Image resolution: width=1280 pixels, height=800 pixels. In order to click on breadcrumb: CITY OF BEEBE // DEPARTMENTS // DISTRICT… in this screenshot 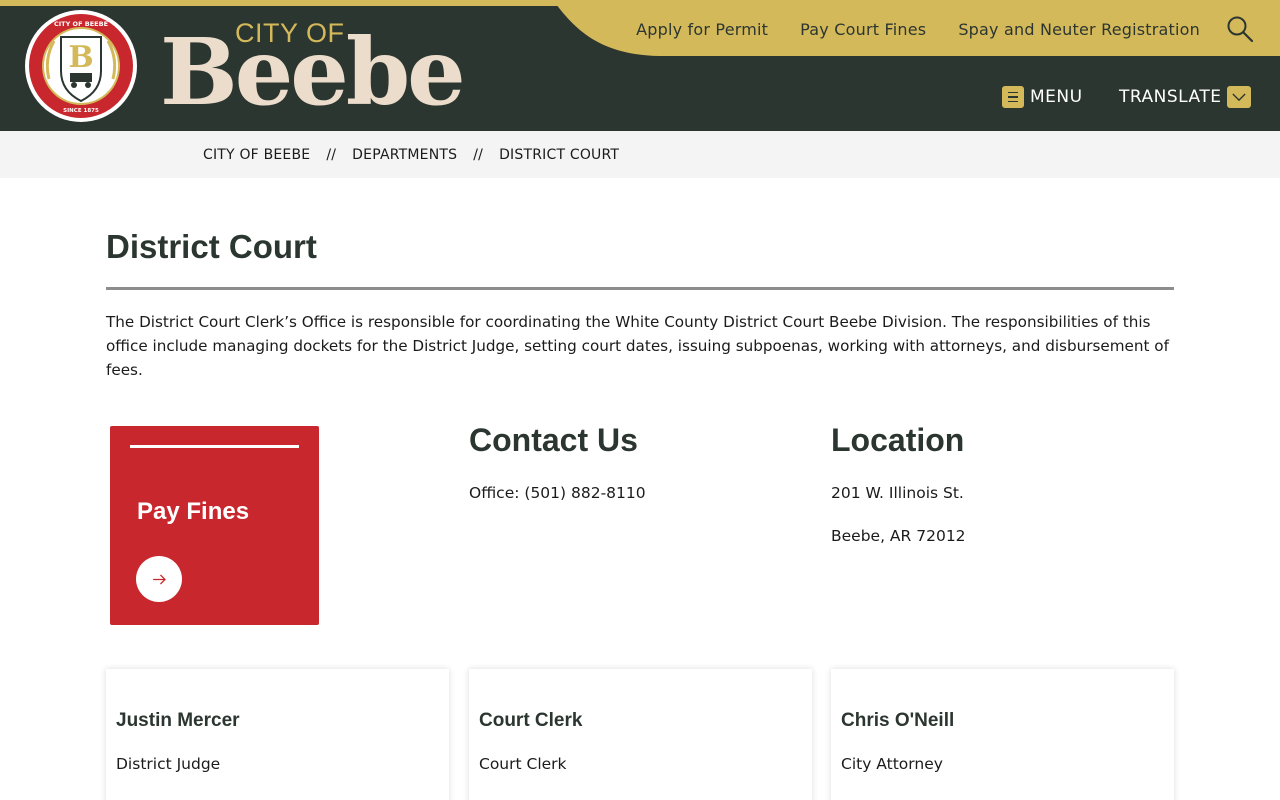, I will do `click(640, 154)`.